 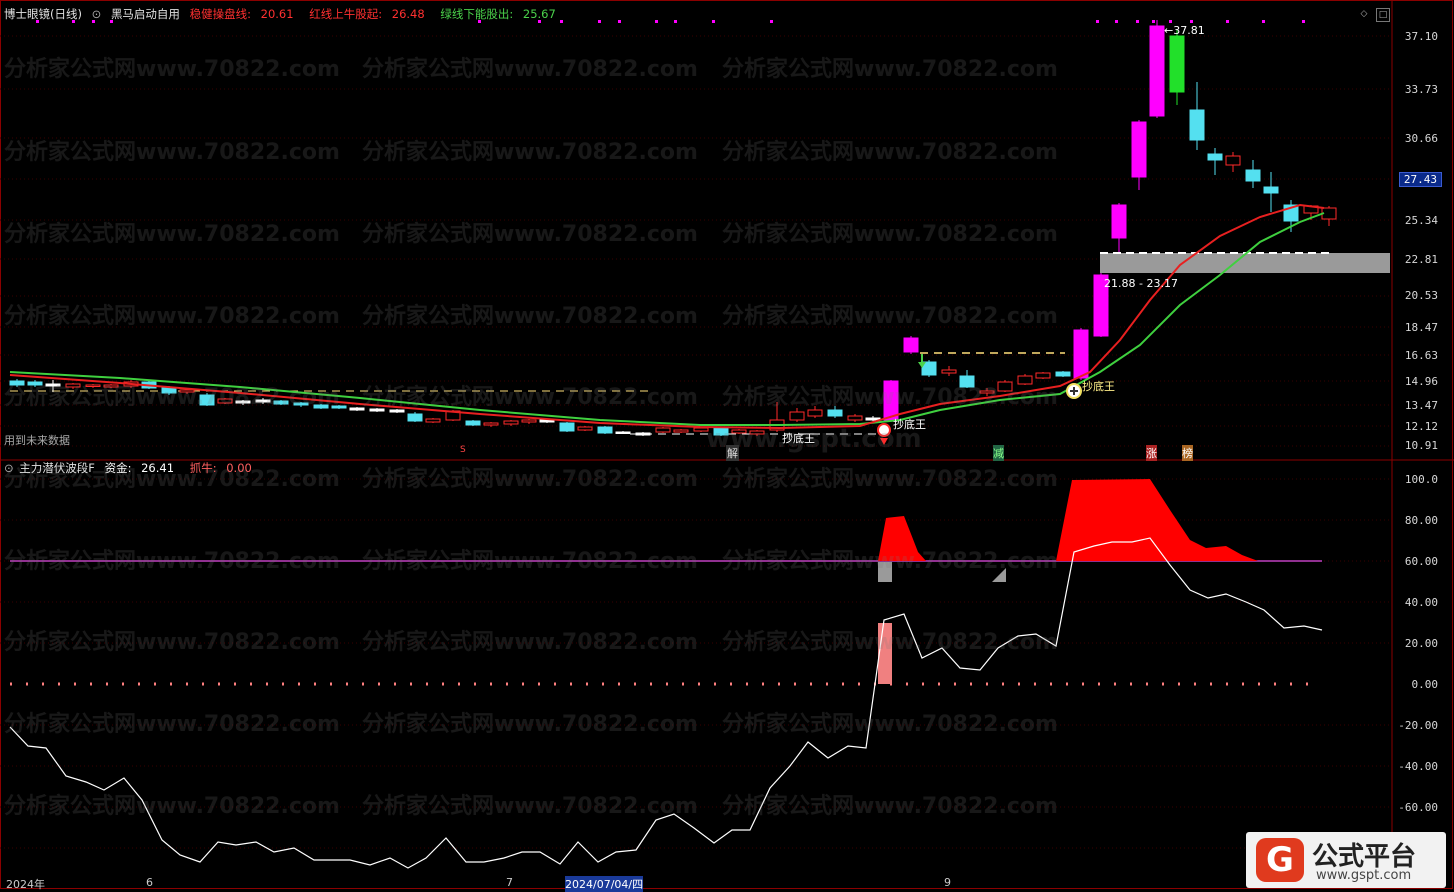 What do you see at coordinates (1245, 263) in the screenshot?
I see `price-zone-box` at bounding box center [1245, 263].